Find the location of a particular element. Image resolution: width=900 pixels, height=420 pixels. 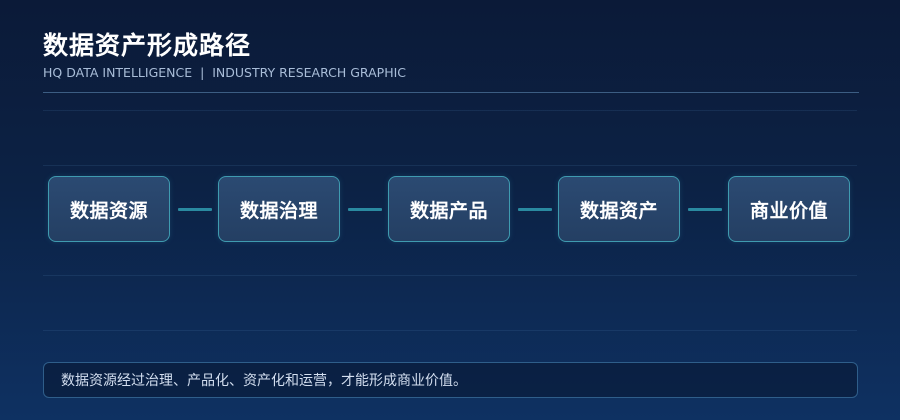

flow-step-data-products: 数据产品 is located at coordinates (449, 209).